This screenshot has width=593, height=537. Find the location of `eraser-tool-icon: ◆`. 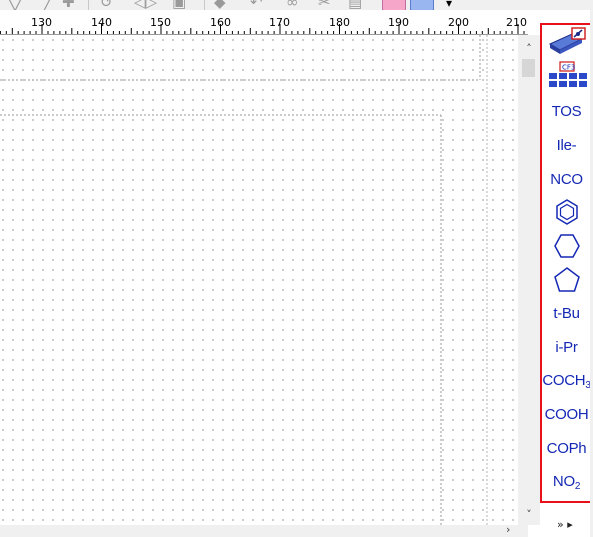

eraser-tool-icon: ◆ is located at coordinates (220, 5).